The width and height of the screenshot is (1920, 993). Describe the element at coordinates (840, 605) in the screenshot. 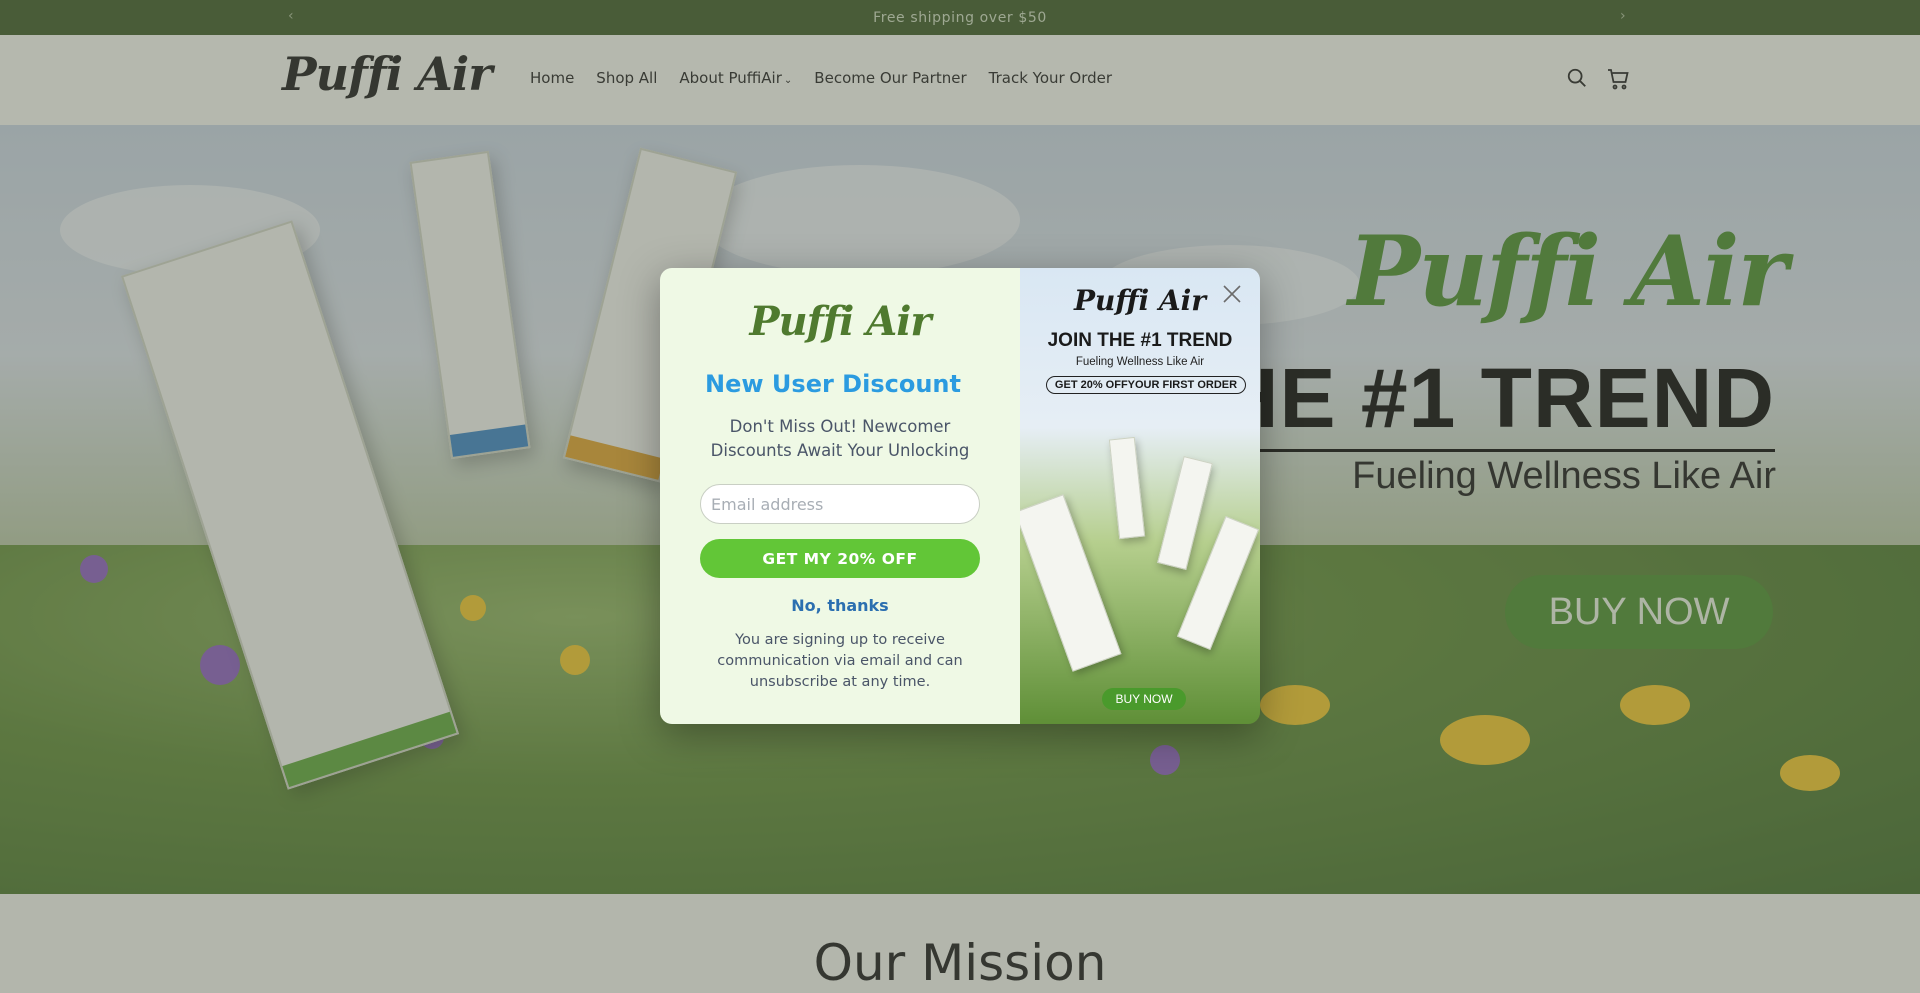

I see `no-thanks-button: No, thanks` at that location.